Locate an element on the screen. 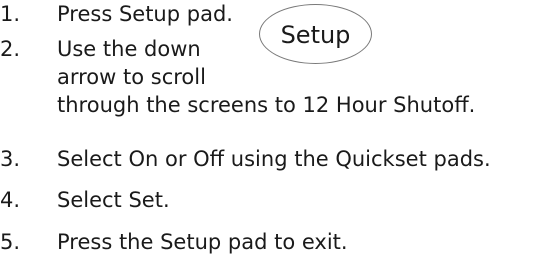 The width and height of the screenshot is (540, 280). step-number: 2. is located at coordinates (10, 49).